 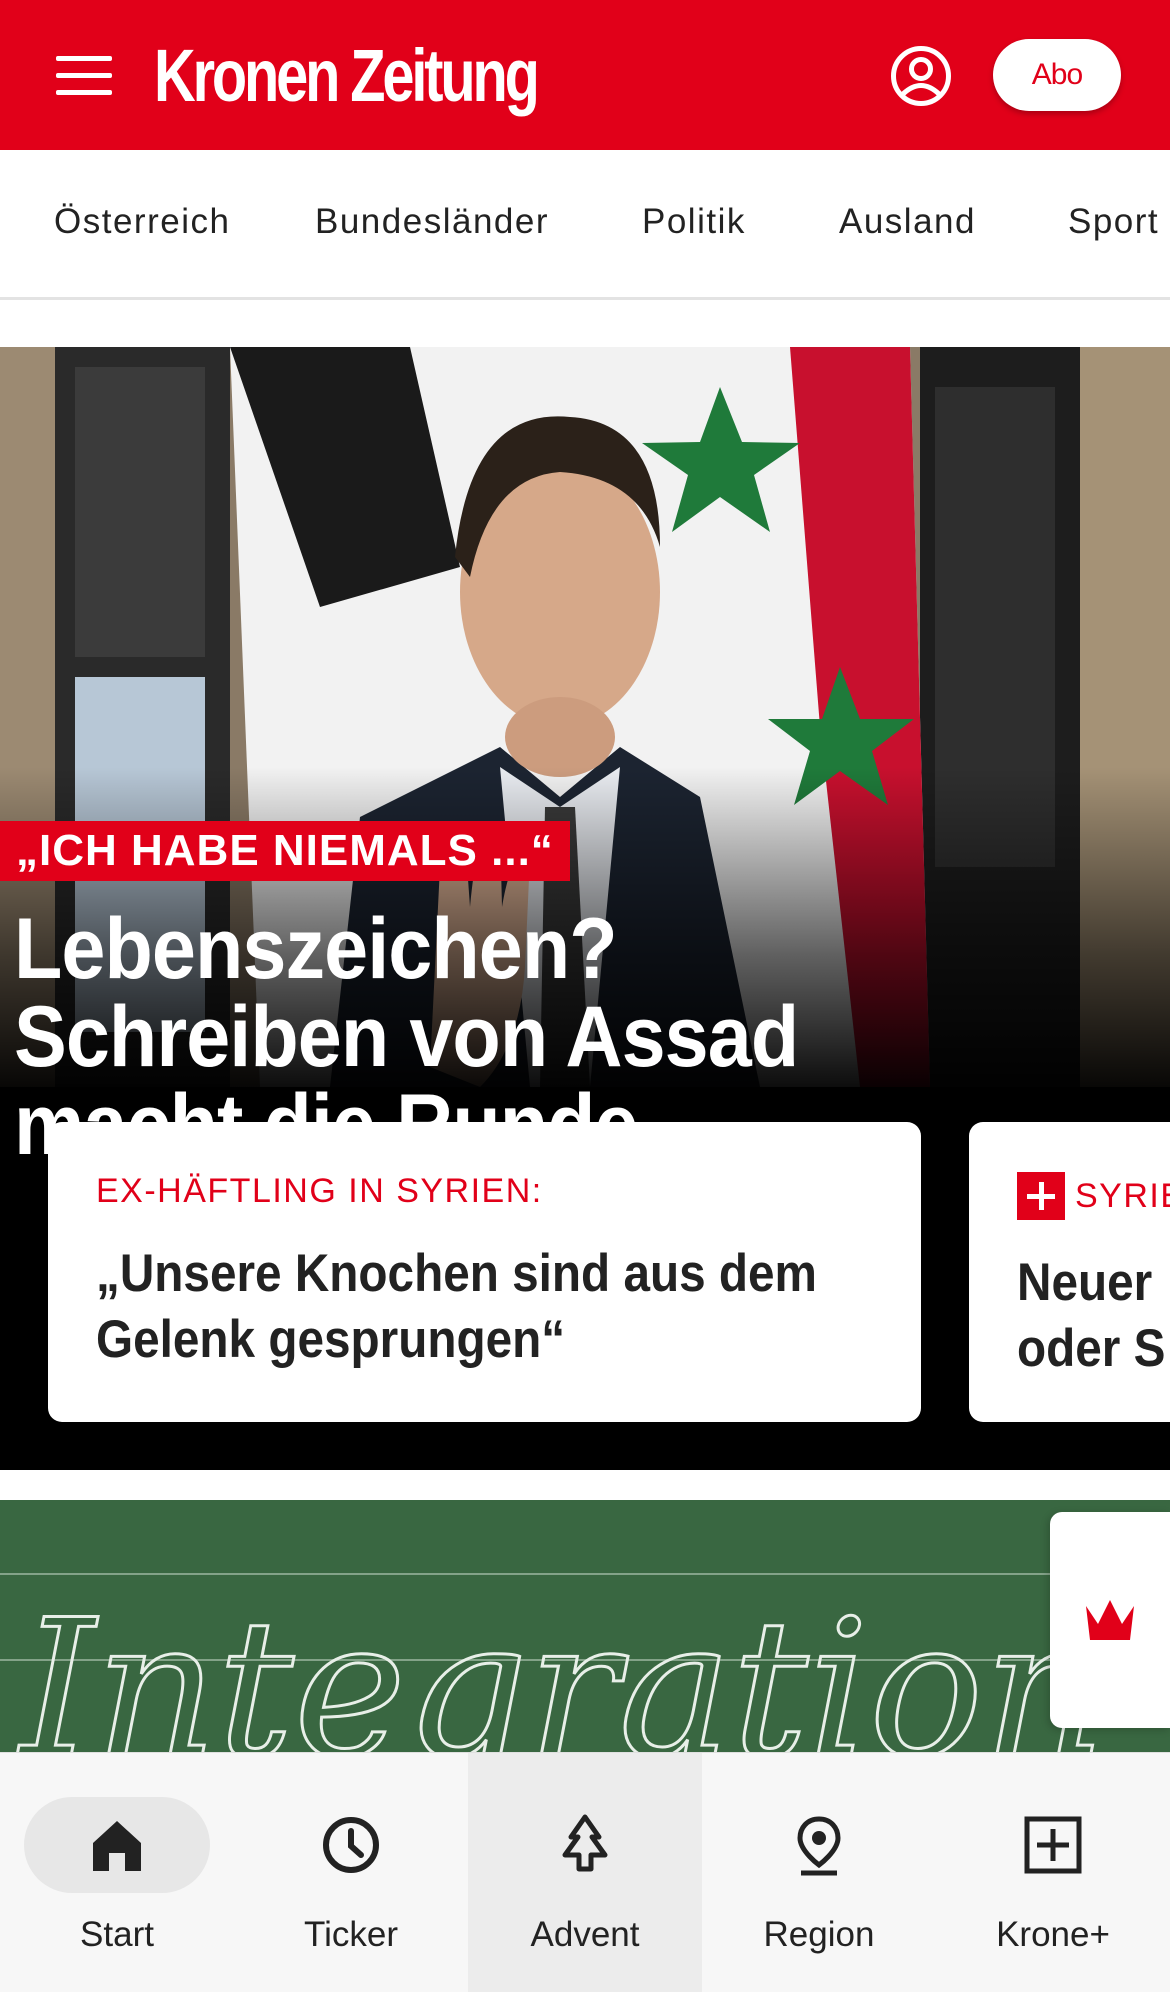 I want to click on tab-label: Advent, so click(x=585, y=1934).